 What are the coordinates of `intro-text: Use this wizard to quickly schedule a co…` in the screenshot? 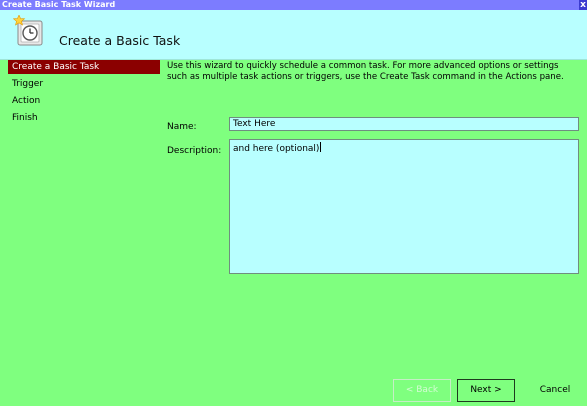 It's located at (375, 72).